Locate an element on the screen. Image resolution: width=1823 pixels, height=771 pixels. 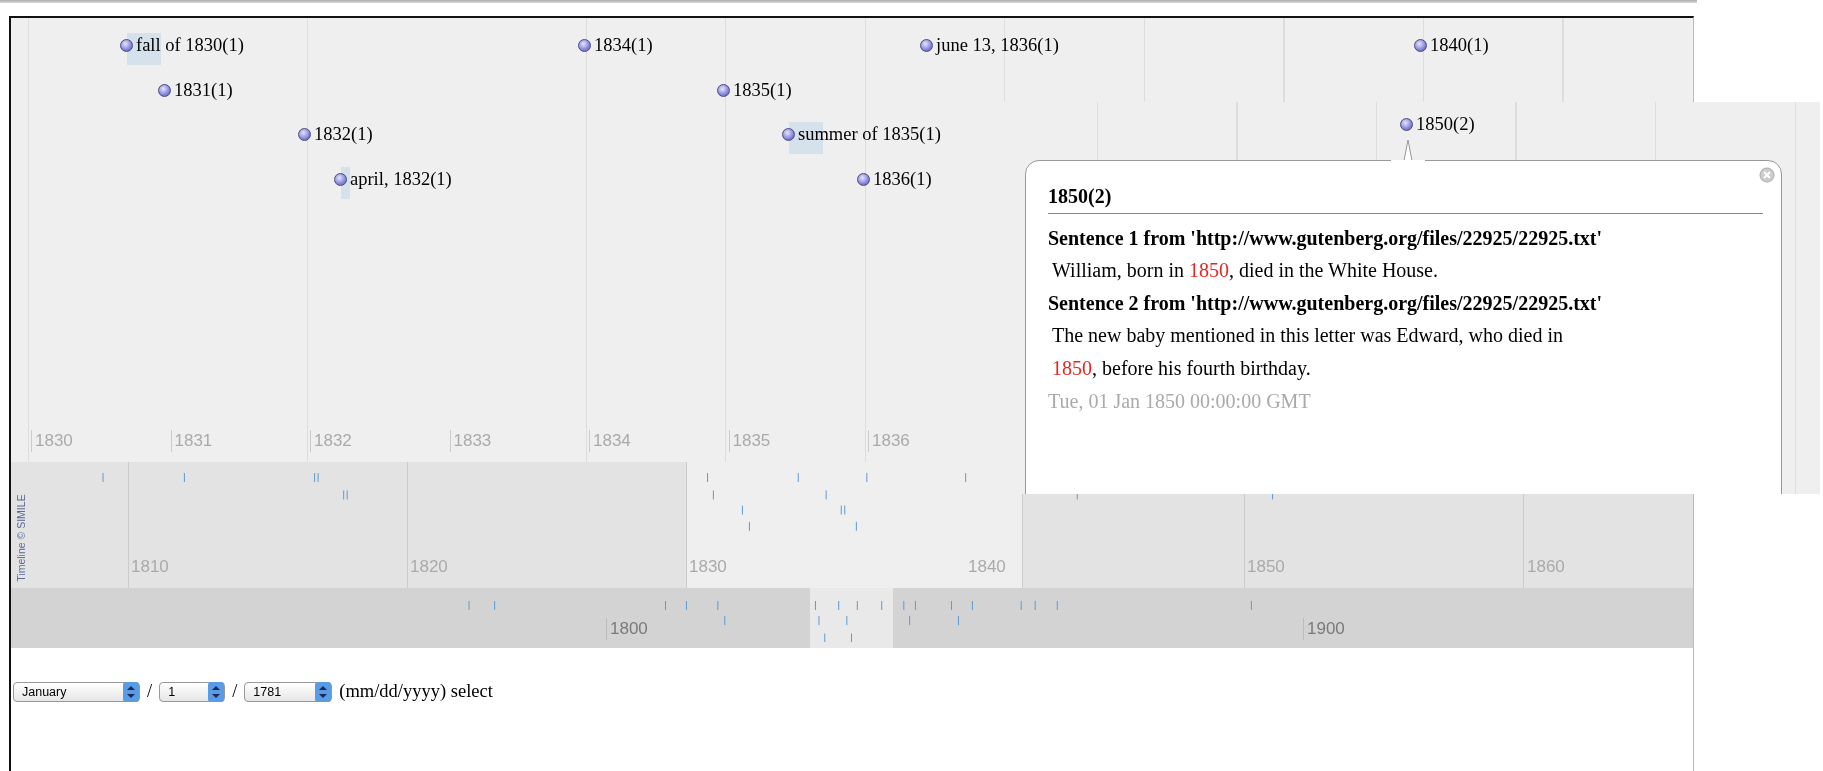
event-label: 1840(1) is located at coordinates (1459, 45).